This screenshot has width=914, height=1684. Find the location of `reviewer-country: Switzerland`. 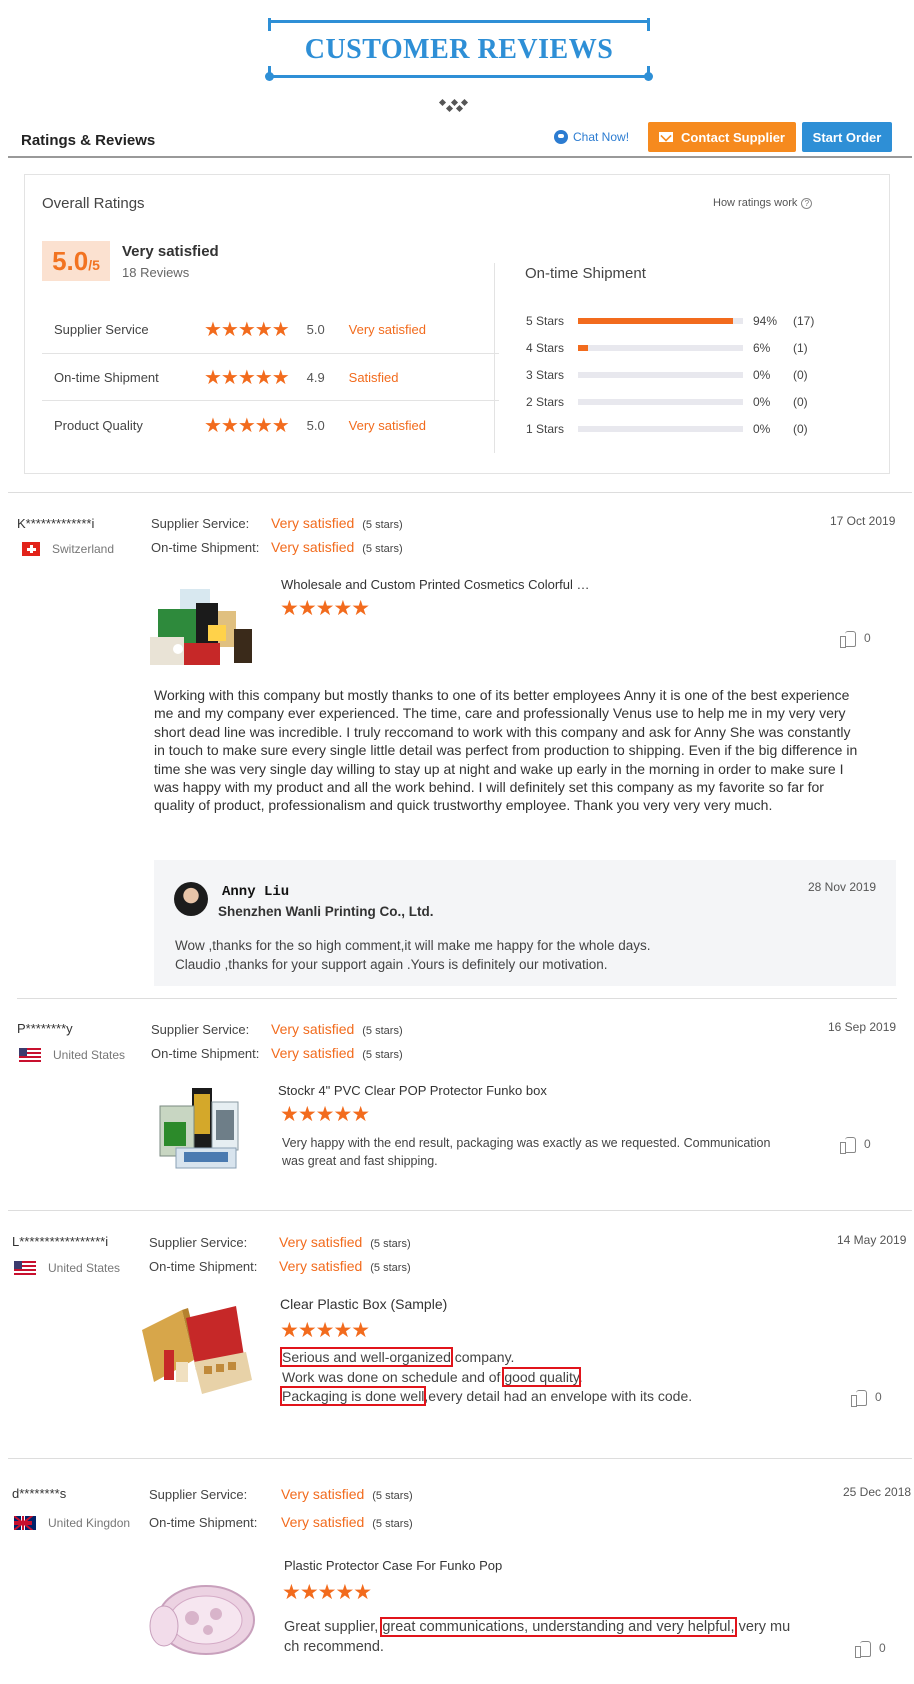

reviewer-country: Switzerland is located at coordinates (68, 549).